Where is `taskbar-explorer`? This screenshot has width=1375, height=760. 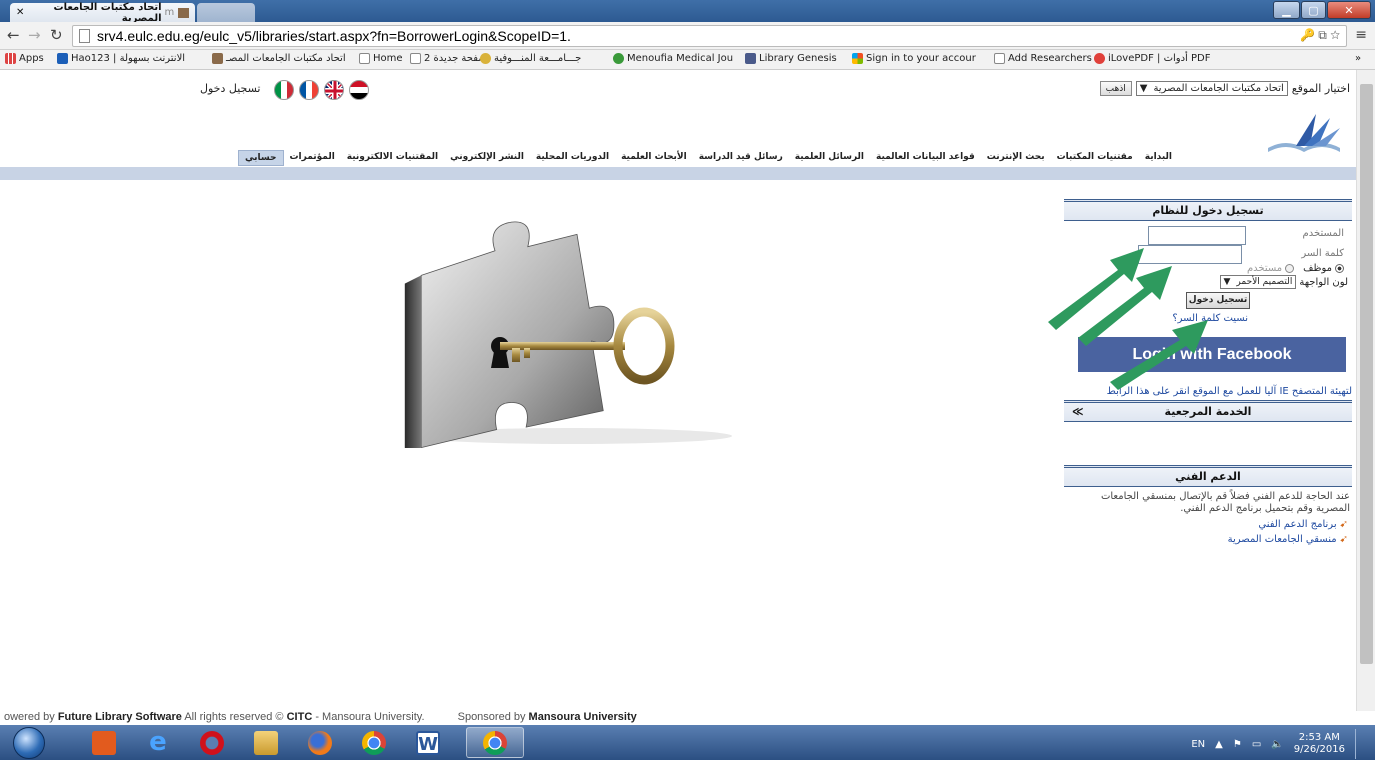
taskbar-explorer is located at coordinates (266, 742).